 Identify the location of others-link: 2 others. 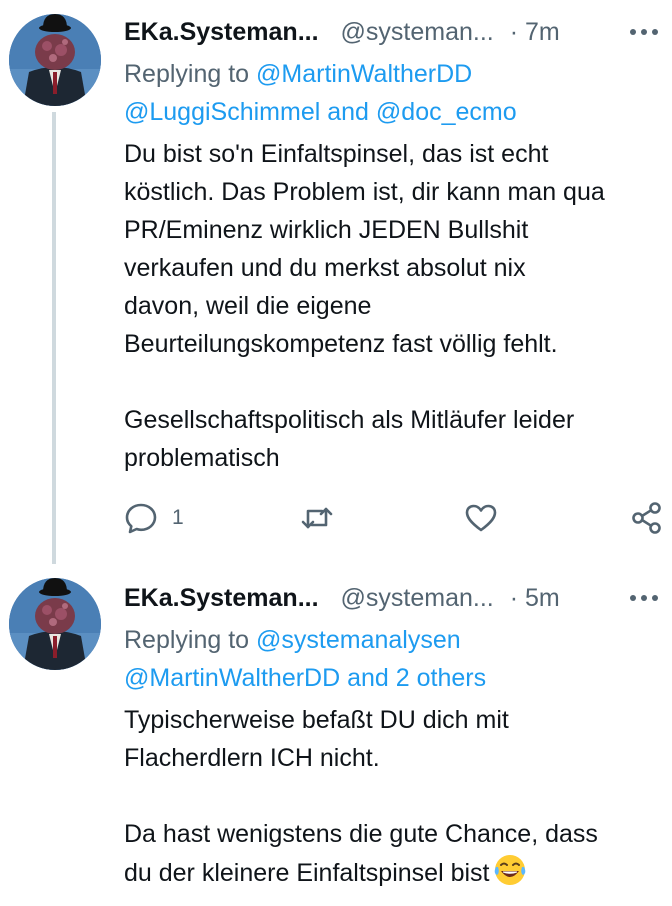
(441, 678).